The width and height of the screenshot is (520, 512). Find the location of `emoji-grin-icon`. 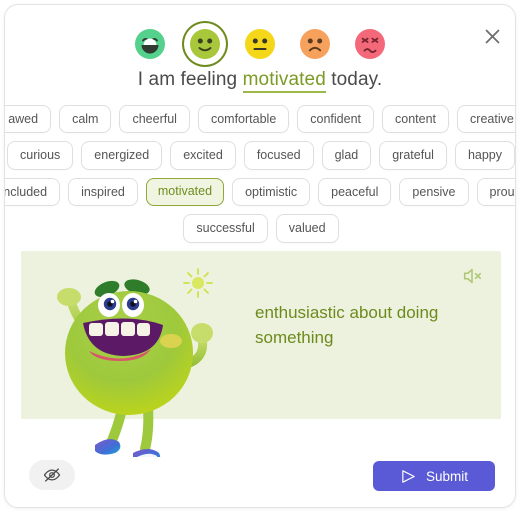

emoji-grin-icon is located at coordinates (150, 44).